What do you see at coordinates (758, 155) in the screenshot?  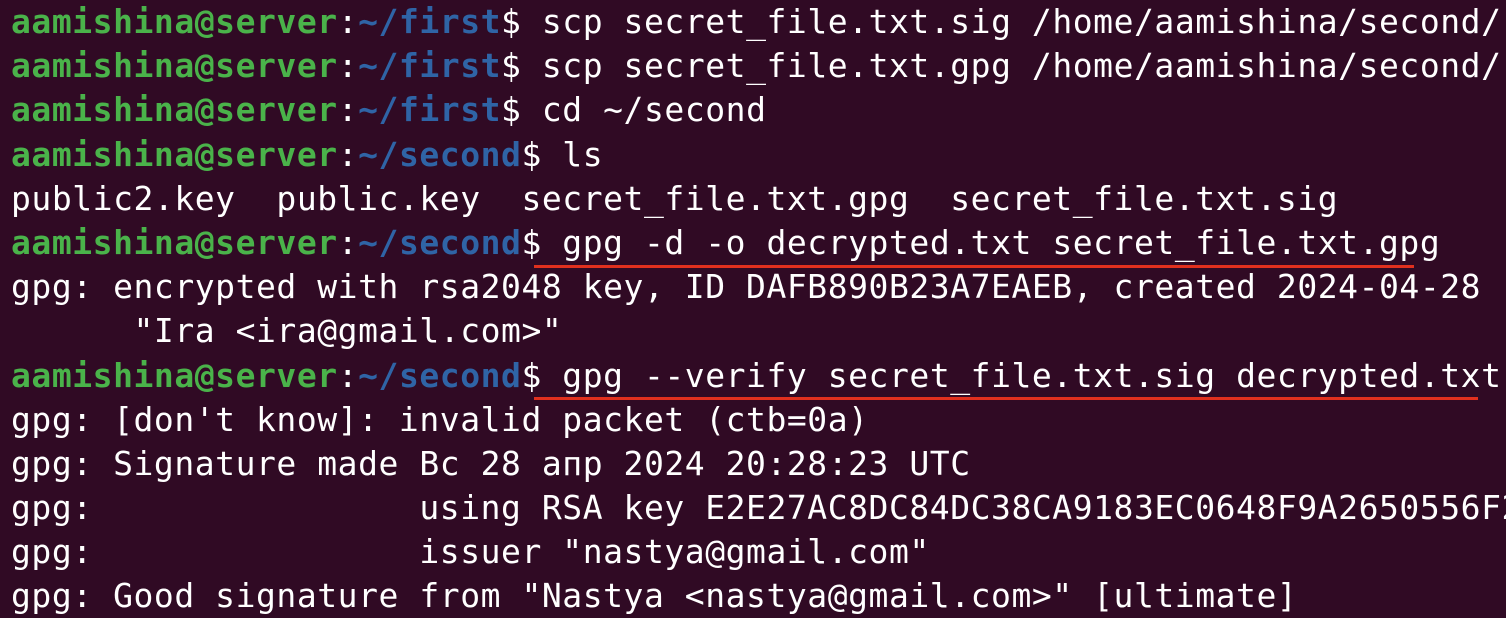 I see `prompt-line: aamishina@server:~/second$ ls` at bounding box center [758, 155].